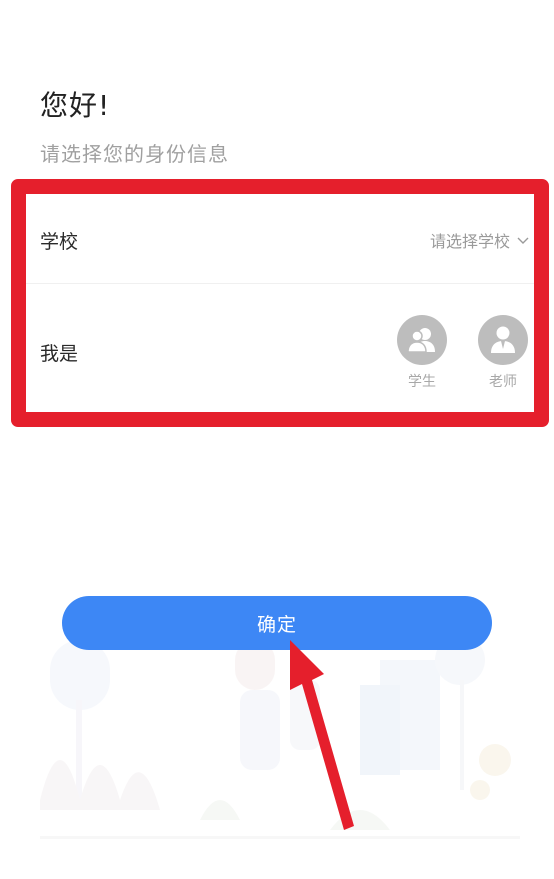 The image size is (554, 879). Describe the element at coordinates (422, 382) in the screenshot. I see `role-option-student-label: 学生` at that location.